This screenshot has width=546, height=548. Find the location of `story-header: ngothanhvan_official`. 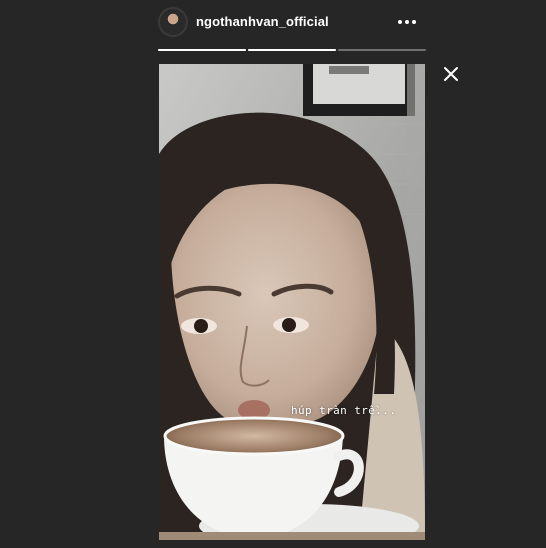

story-header: ngothanhvan_official is located at coordinates (292, 23).